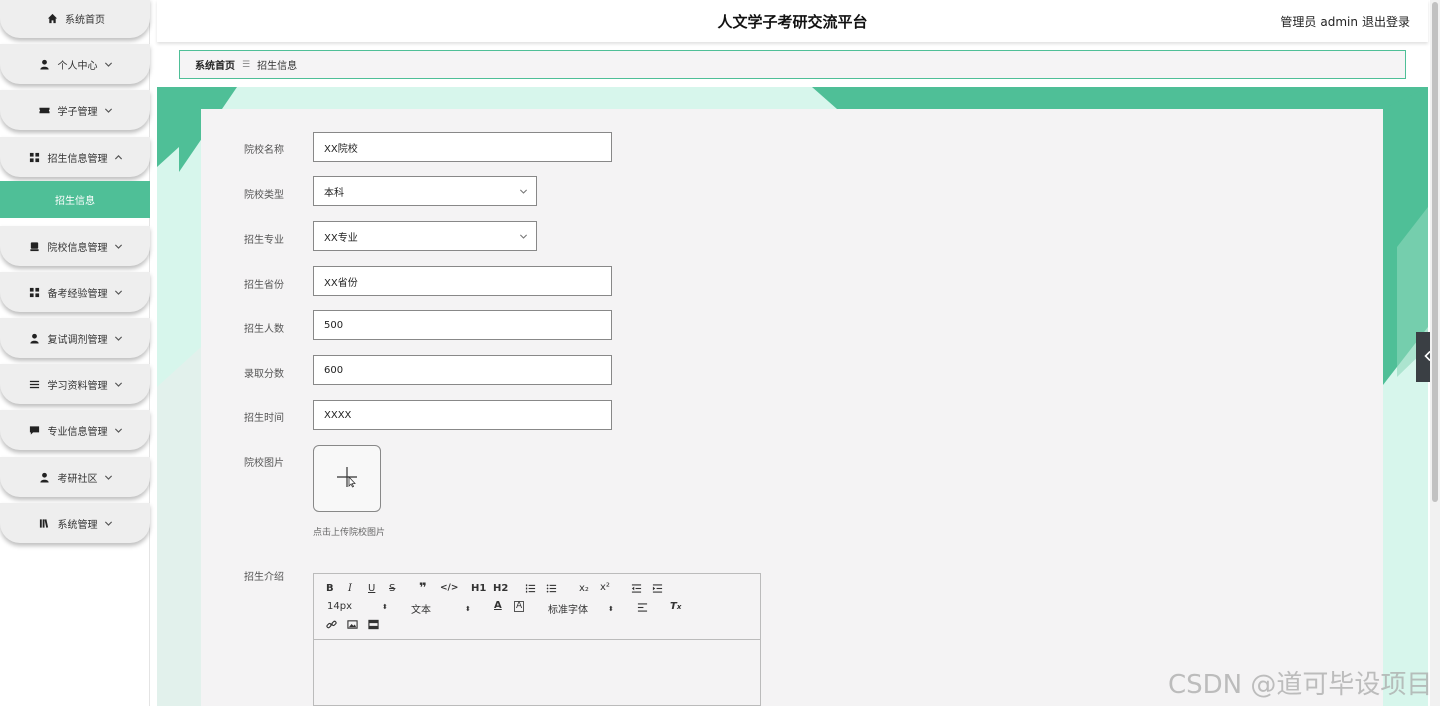 This screenshot has width=1440, height=706. I want to click on font-color-button: A, so click(498, 605).